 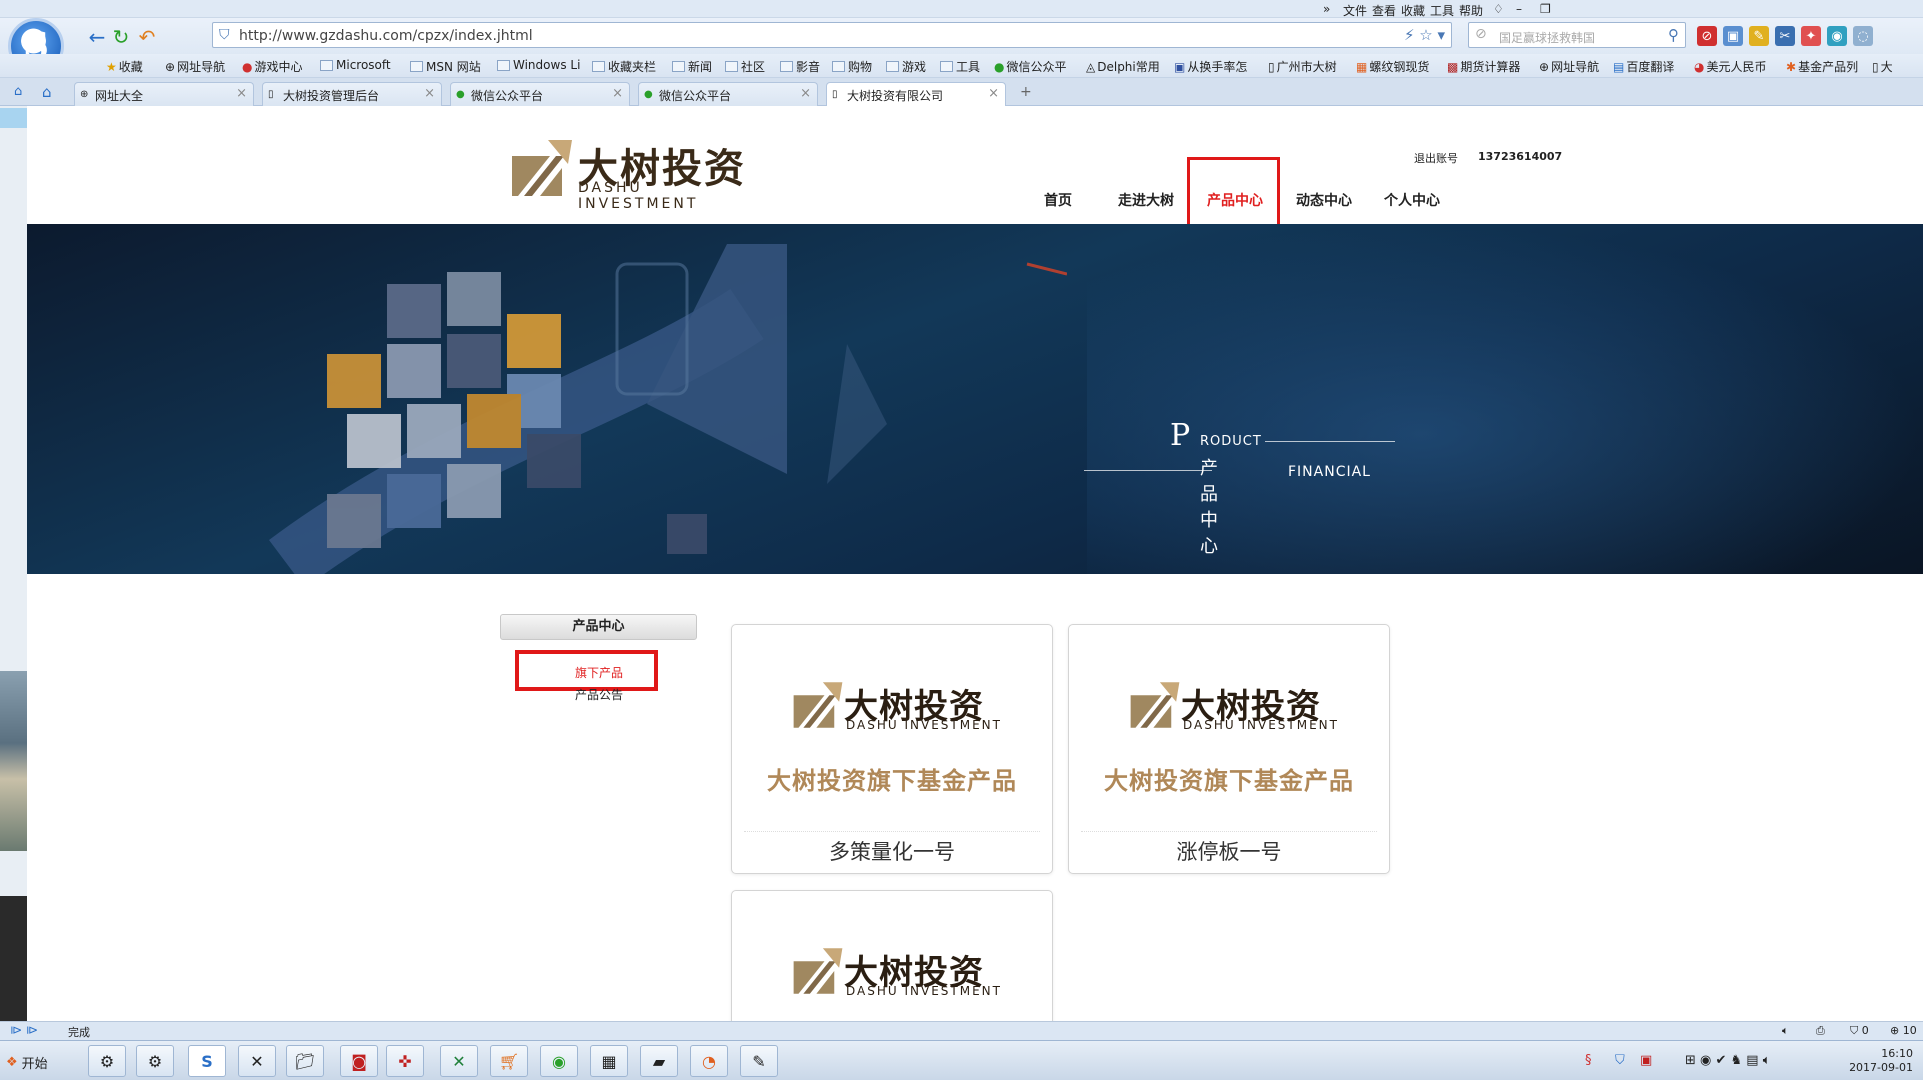 I want to click on taskbar-app-icon: ◙, so click(x=359, y=1061).